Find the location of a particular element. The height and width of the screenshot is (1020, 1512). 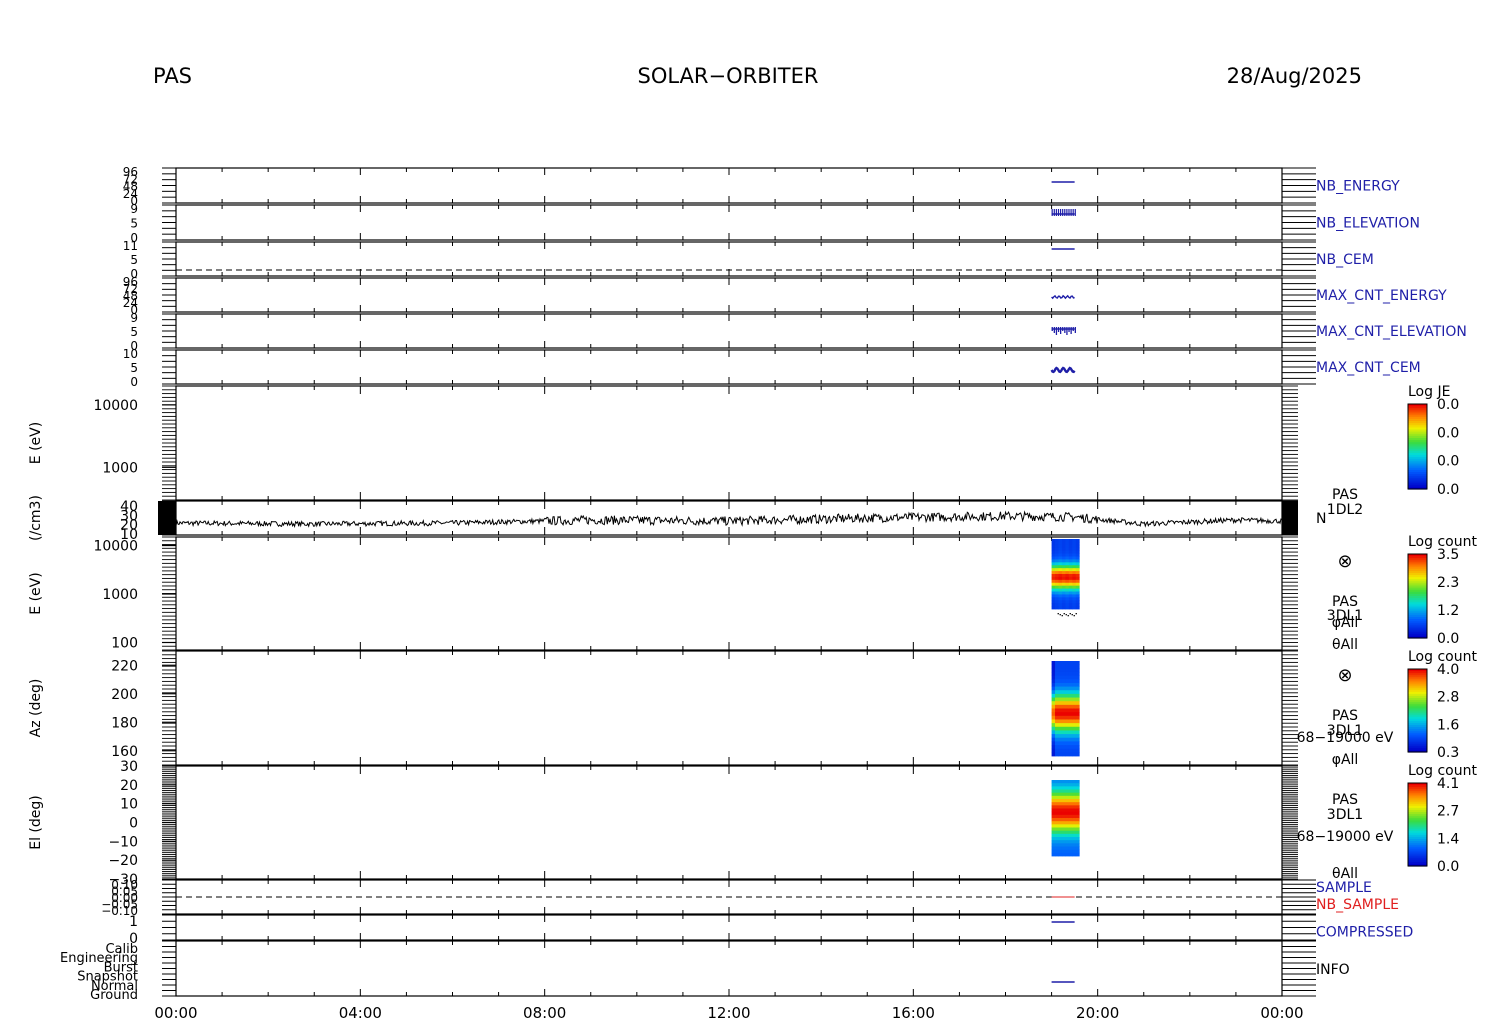

energy-3dl1-direction-icon: ⊗ is located at coordinates (1344, 561).